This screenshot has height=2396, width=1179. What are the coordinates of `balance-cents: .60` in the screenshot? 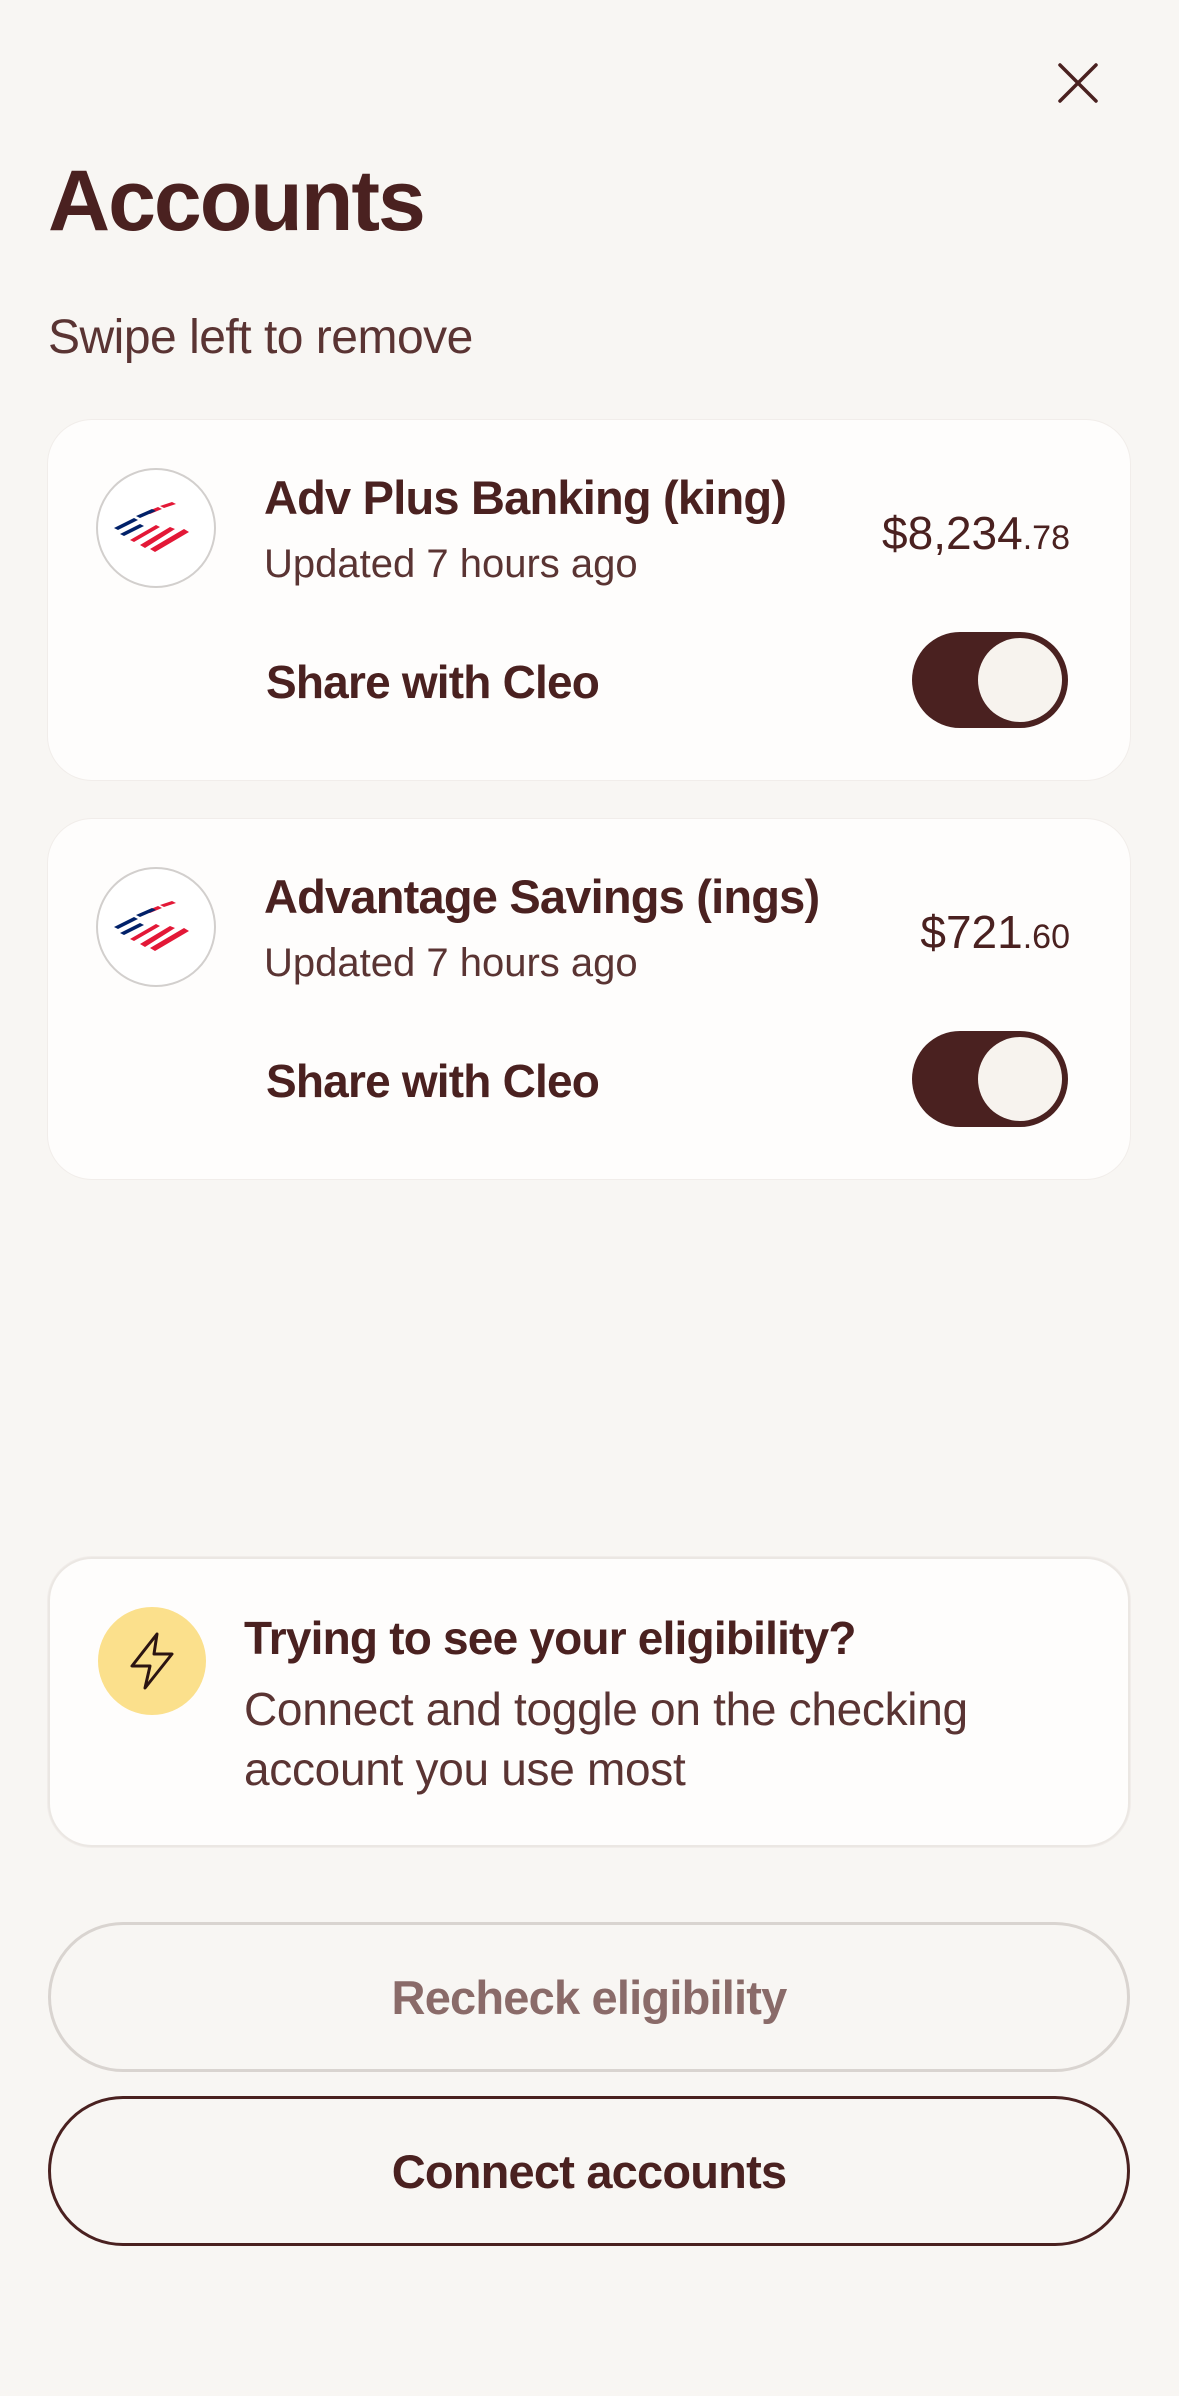 It's located at (1046, 937).